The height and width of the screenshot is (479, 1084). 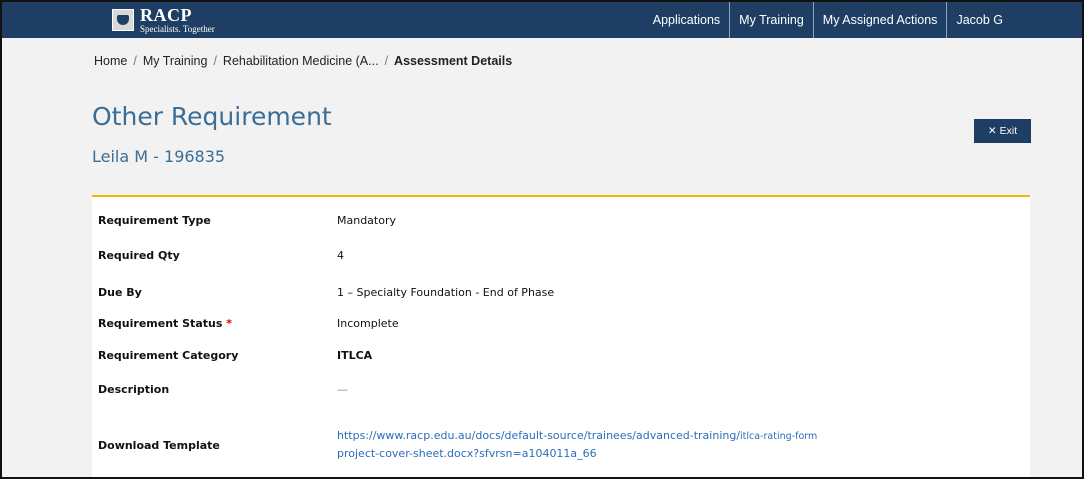 What do you see at coordinates (368, 323) in the screenshot?
I see `requirement-status-value: Incomplete` at bounding box center [368, 323].